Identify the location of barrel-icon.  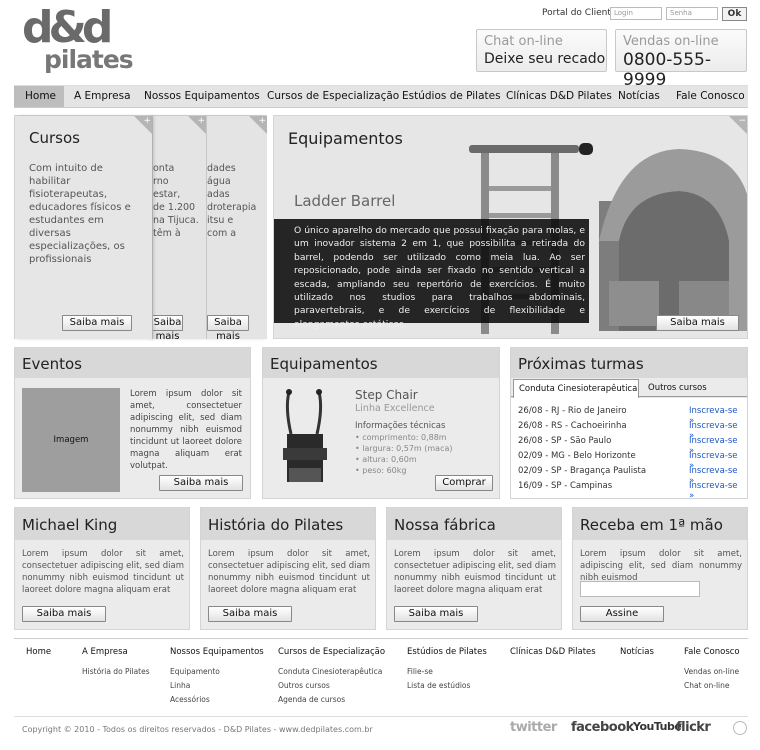
(673, 240).